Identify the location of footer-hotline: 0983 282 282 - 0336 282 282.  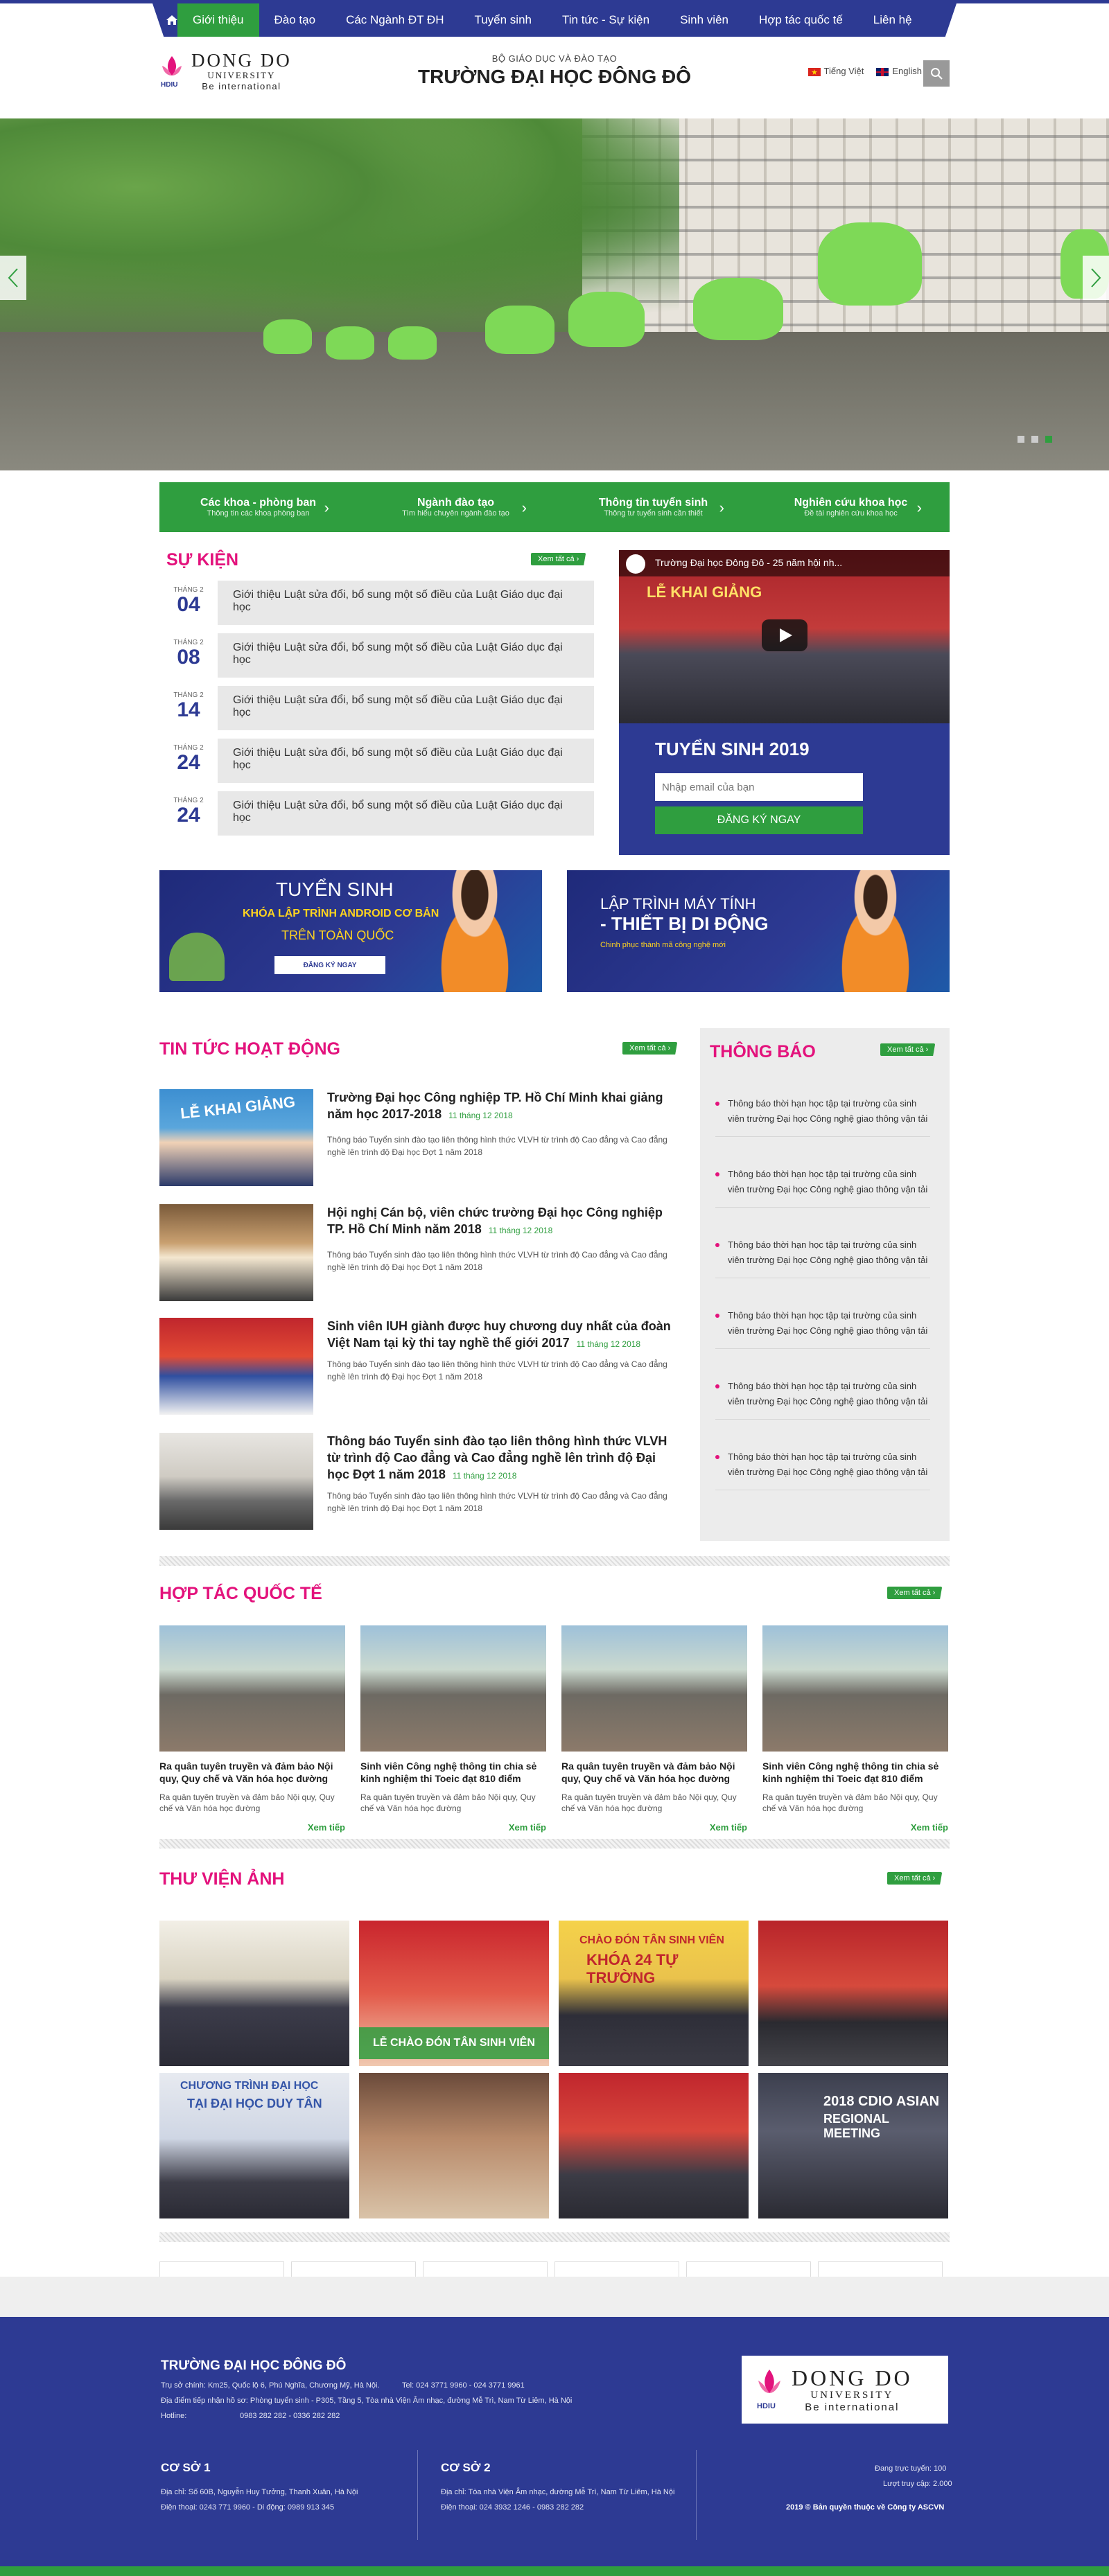
(290, 2416).